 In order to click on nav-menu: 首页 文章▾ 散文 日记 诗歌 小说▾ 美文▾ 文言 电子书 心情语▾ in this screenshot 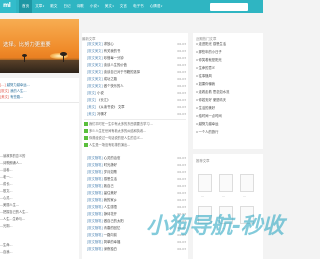, I will do `click(92, 6)`.